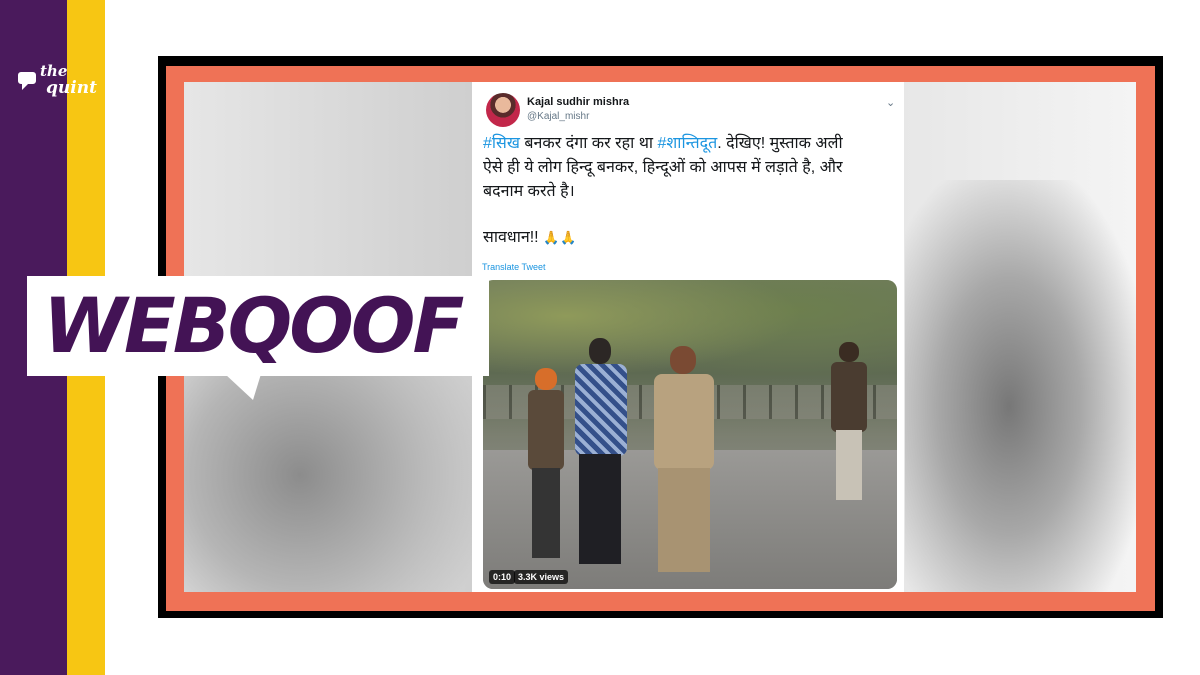  What do you see at coordinates (529, 191) in the screenshot?
I see `tweet-line-3: बदनाम करते है।` at bounding box center [529, 191].